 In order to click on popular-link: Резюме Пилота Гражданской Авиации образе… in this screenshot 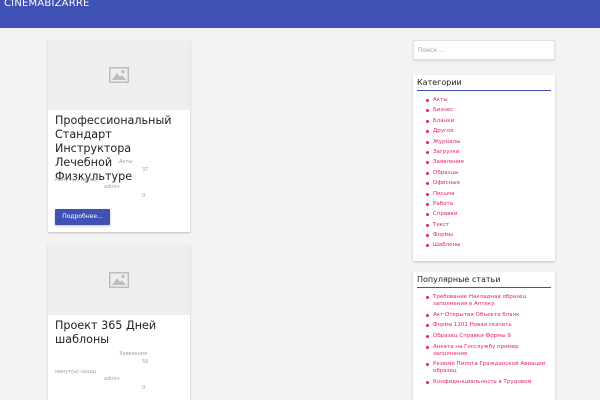, I will do `click(489, 367)`.